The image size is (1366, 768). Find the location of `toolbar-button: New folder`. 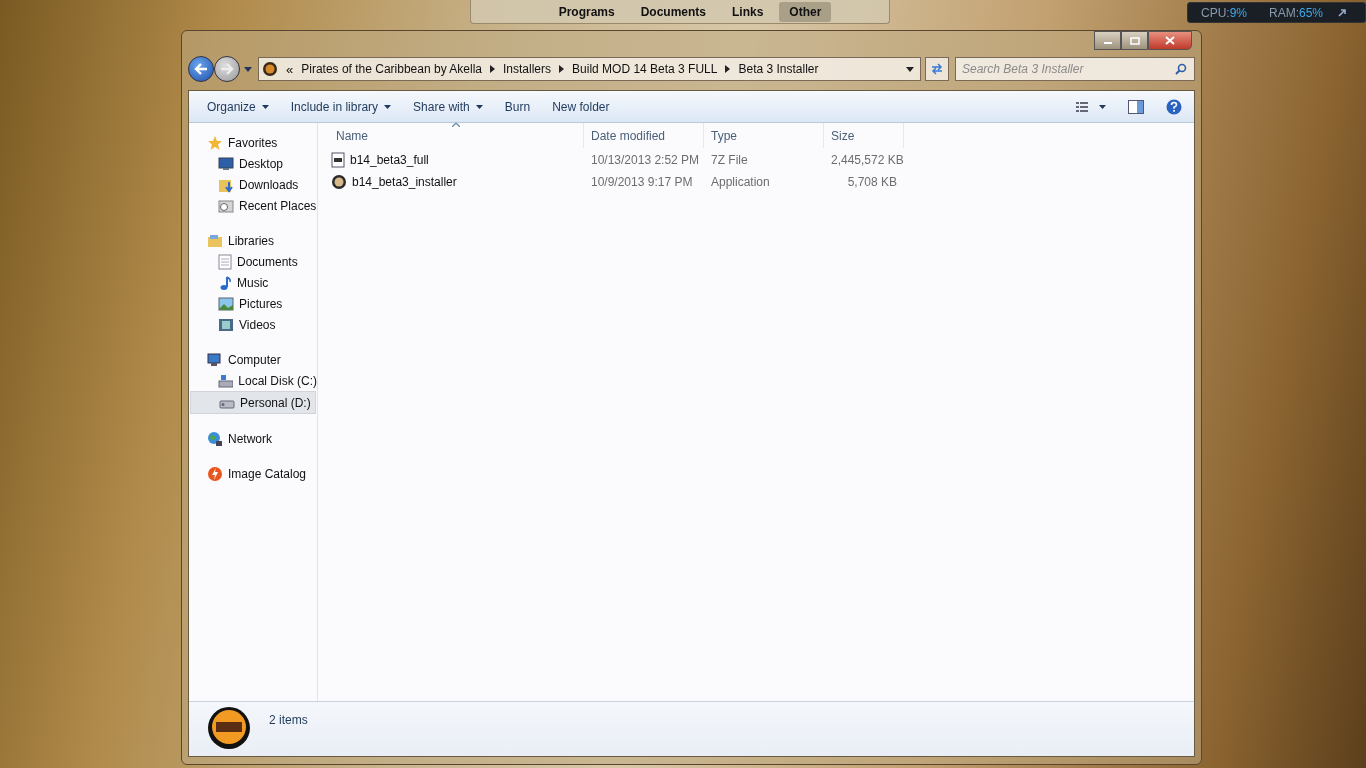

toolbar-button: New folder is located at coordinates (581, 106).